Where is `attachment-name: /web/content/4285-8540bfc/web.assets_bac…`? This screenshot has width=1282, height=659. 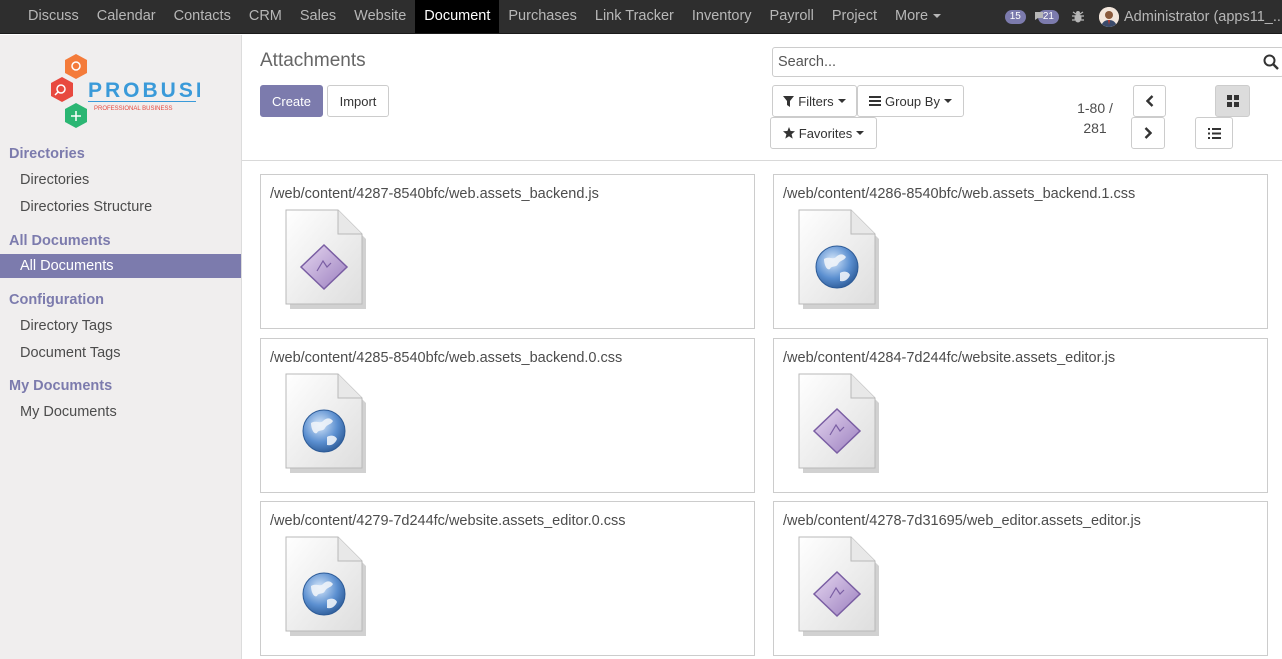 attachment-name: /web/content/4285-8540bfc/web.assets_bac… is located at coordinates (446, 358).